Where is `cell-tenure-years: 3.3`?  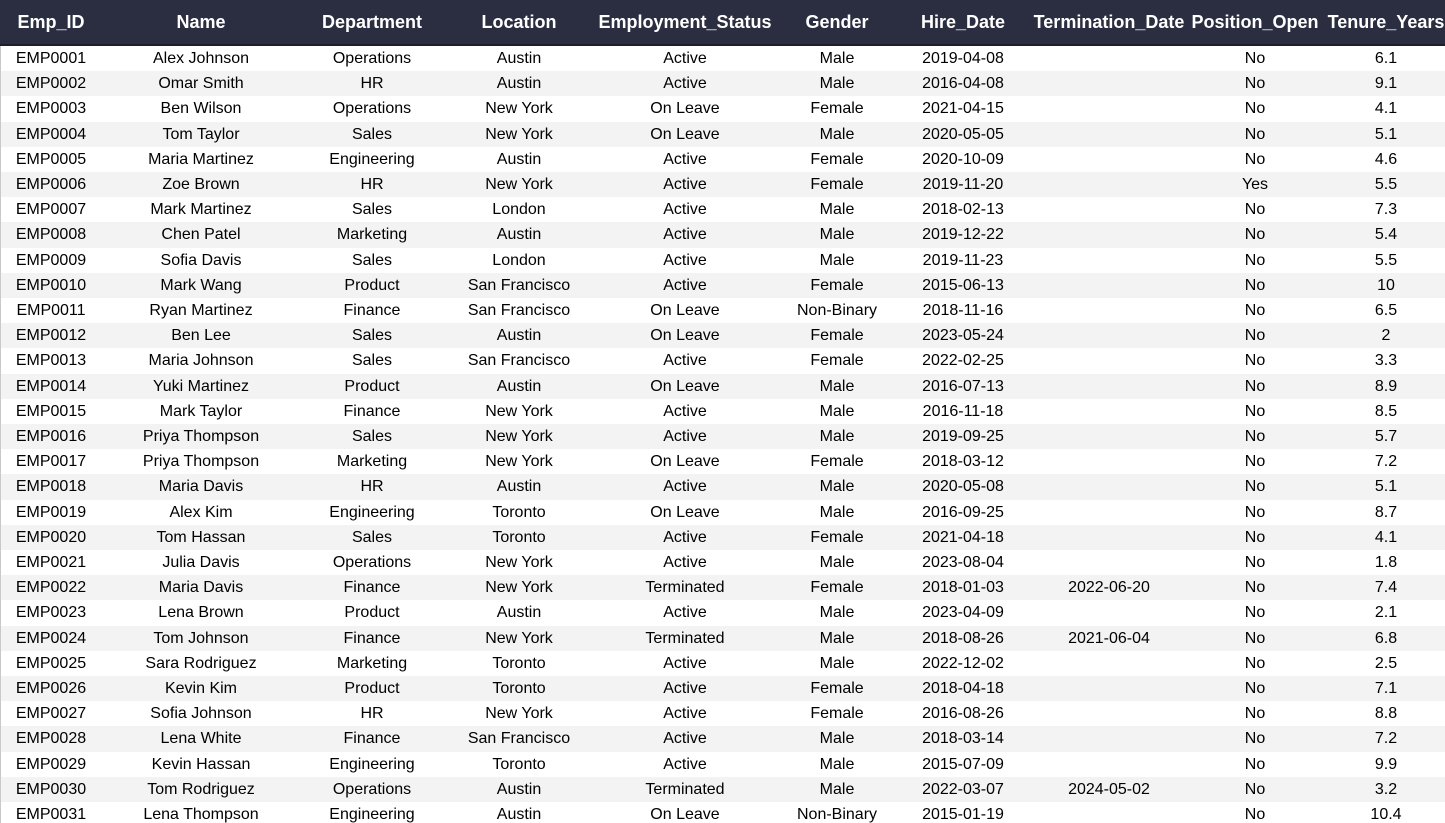
cell-tenure-years: 3.3 is located at coordinates (1385, 360).